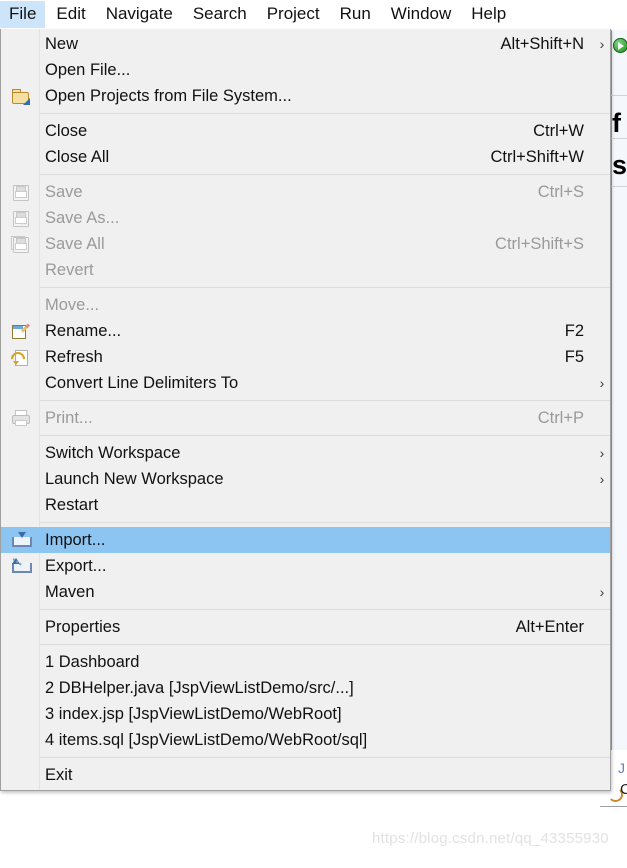  Describe the element at coordinates (59, 775) in the screenshot. I see `menu-item-label: Exit` at that location.